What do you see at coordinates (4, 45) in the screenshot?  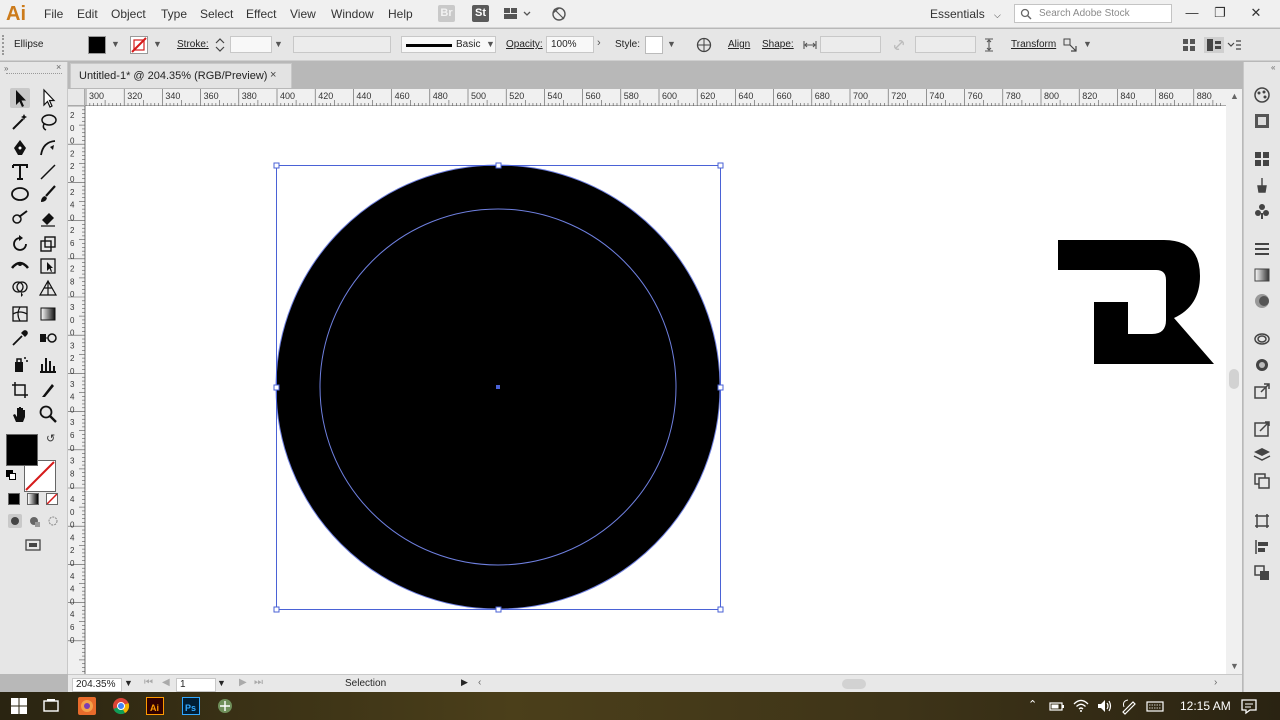 I see `grip-handle` at bounding box center [4, 45].